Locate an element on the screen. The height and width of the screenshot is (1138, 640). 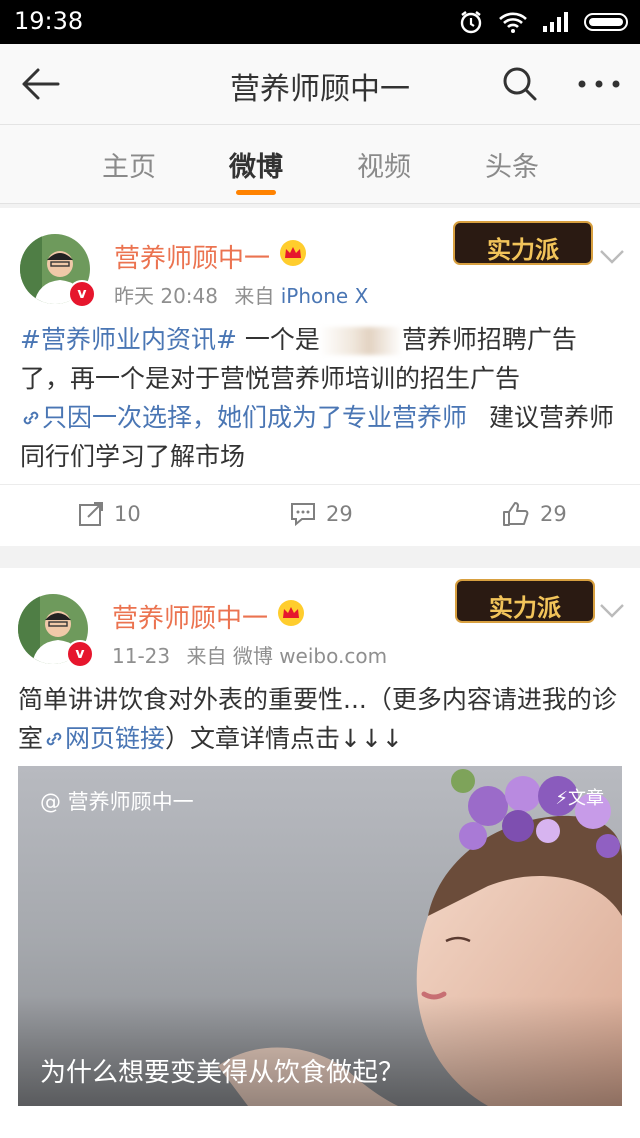
signal-icon is located at coordinates (555, 22).